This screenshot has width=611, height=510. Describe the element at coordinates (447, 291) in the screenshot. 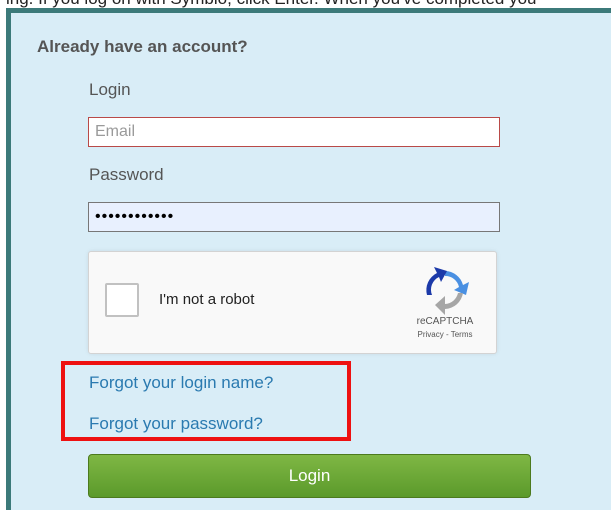

I see `recaptcha-logo-icon` at that location.